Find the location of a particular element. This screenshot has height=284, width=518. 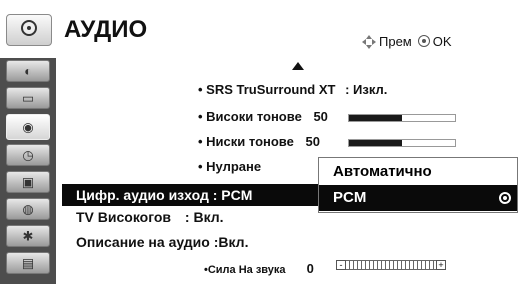

picture-icon: ▭ is located at coordinates (28, 98).